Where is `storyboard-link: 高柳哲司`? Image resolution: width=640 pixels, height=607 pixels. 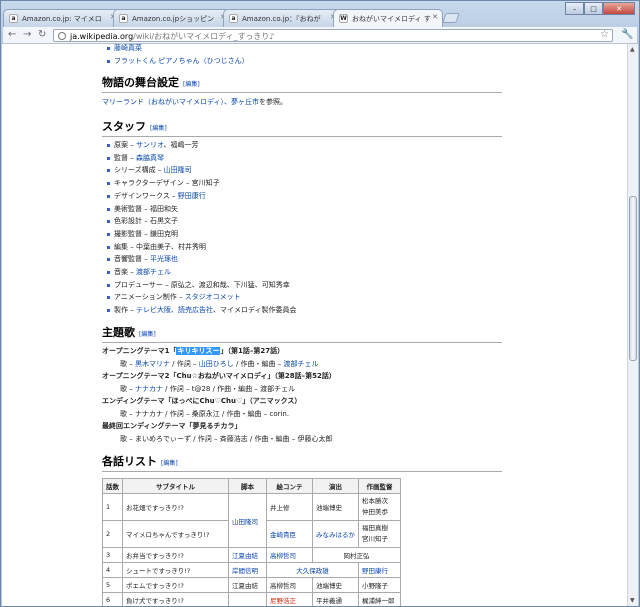
storyboard-link: 高柳哲司 is located at coordinates (283, 556).